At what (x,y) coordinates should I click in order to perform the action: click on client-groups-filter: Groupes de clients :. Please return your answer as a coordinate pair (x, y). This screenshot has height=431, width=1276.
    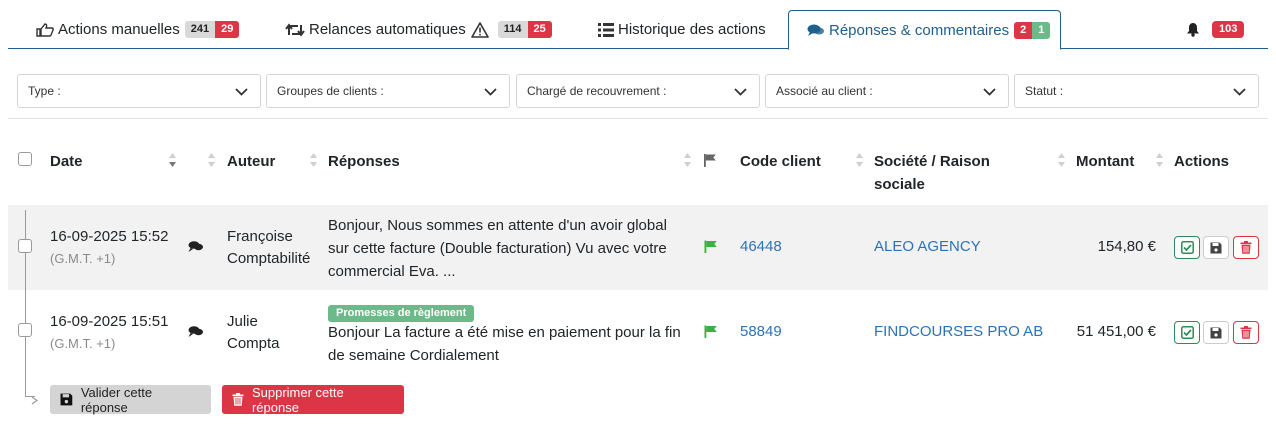
    Looking at the image, I should click on (388, 91).